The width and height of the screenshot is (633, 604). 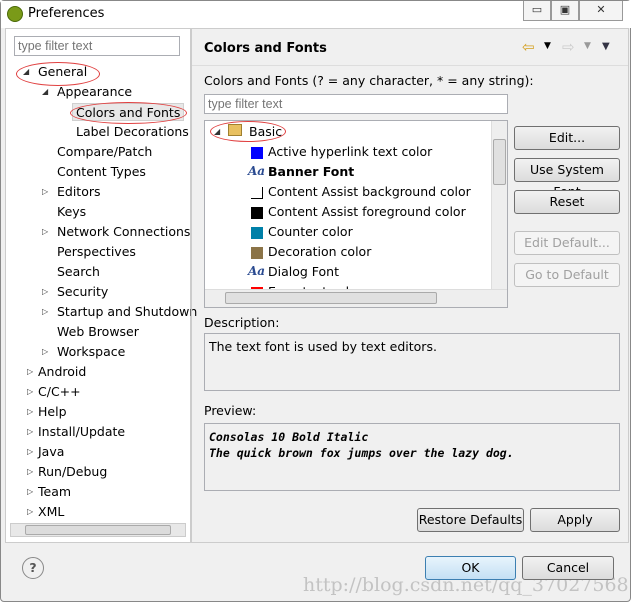 I want to click on color-font-item: Counter color, so click(x=310, y=232).